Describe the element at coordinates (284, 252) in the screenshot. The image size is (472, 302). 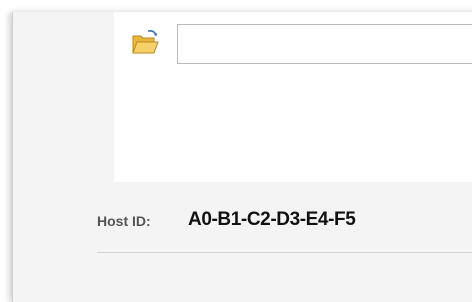
I see `divider` at that location.